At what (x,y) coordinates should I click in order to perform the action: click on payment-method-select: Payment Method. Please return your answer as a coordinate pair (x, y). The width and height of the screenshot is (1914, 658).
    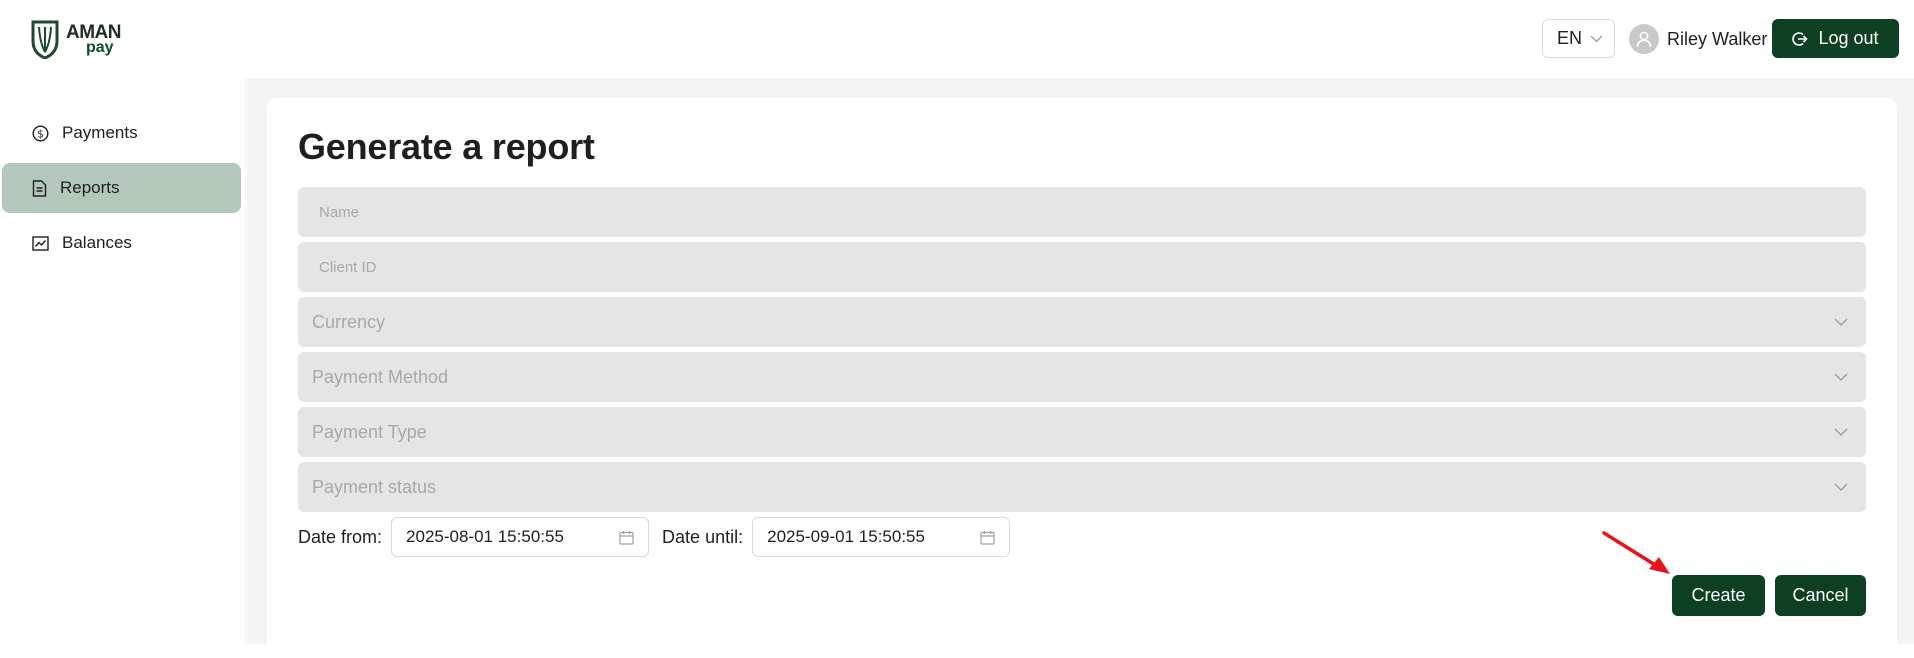
    Looking at the image, I should click on (1082, 377).